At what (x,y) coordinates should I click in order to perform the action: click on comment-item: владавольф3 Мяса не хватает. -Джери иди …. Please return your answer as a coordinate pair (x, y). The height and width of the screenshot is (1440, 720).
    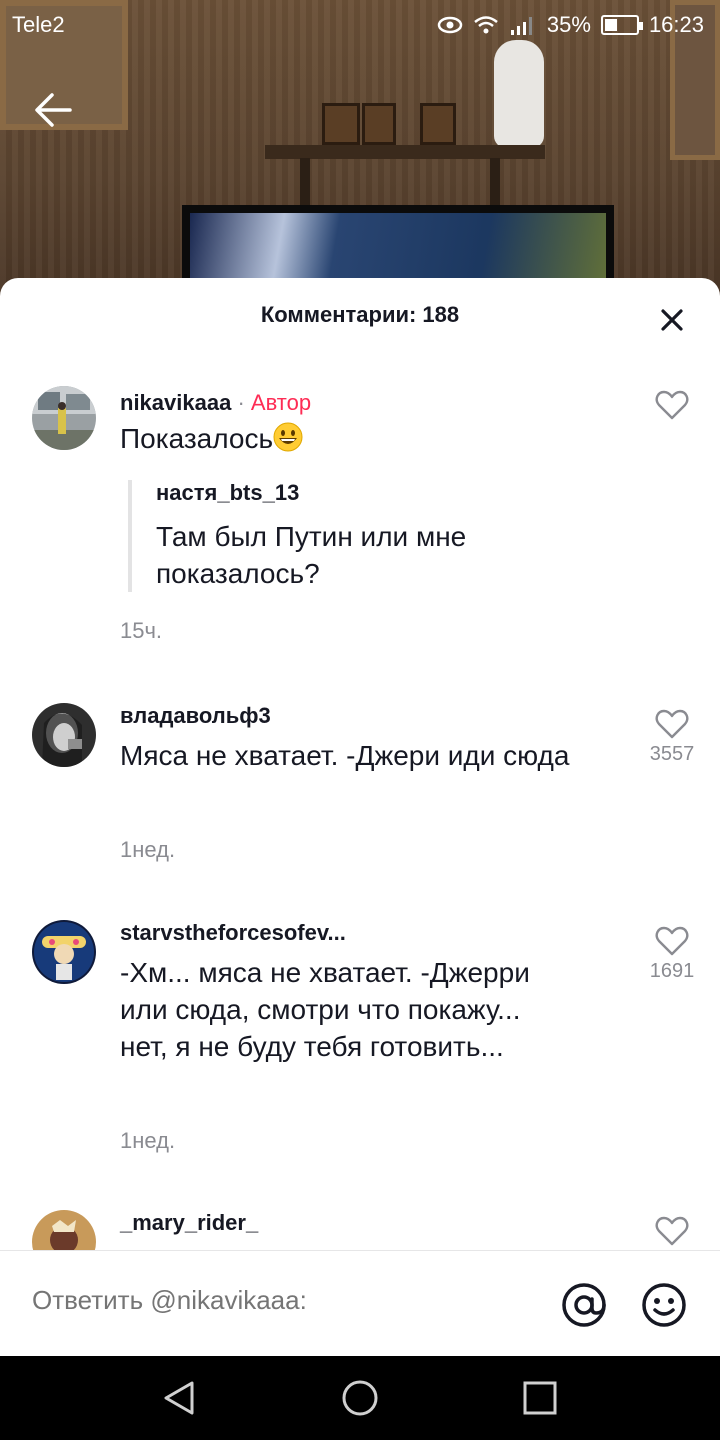
    Looking at the image, I should click on (360, 783).